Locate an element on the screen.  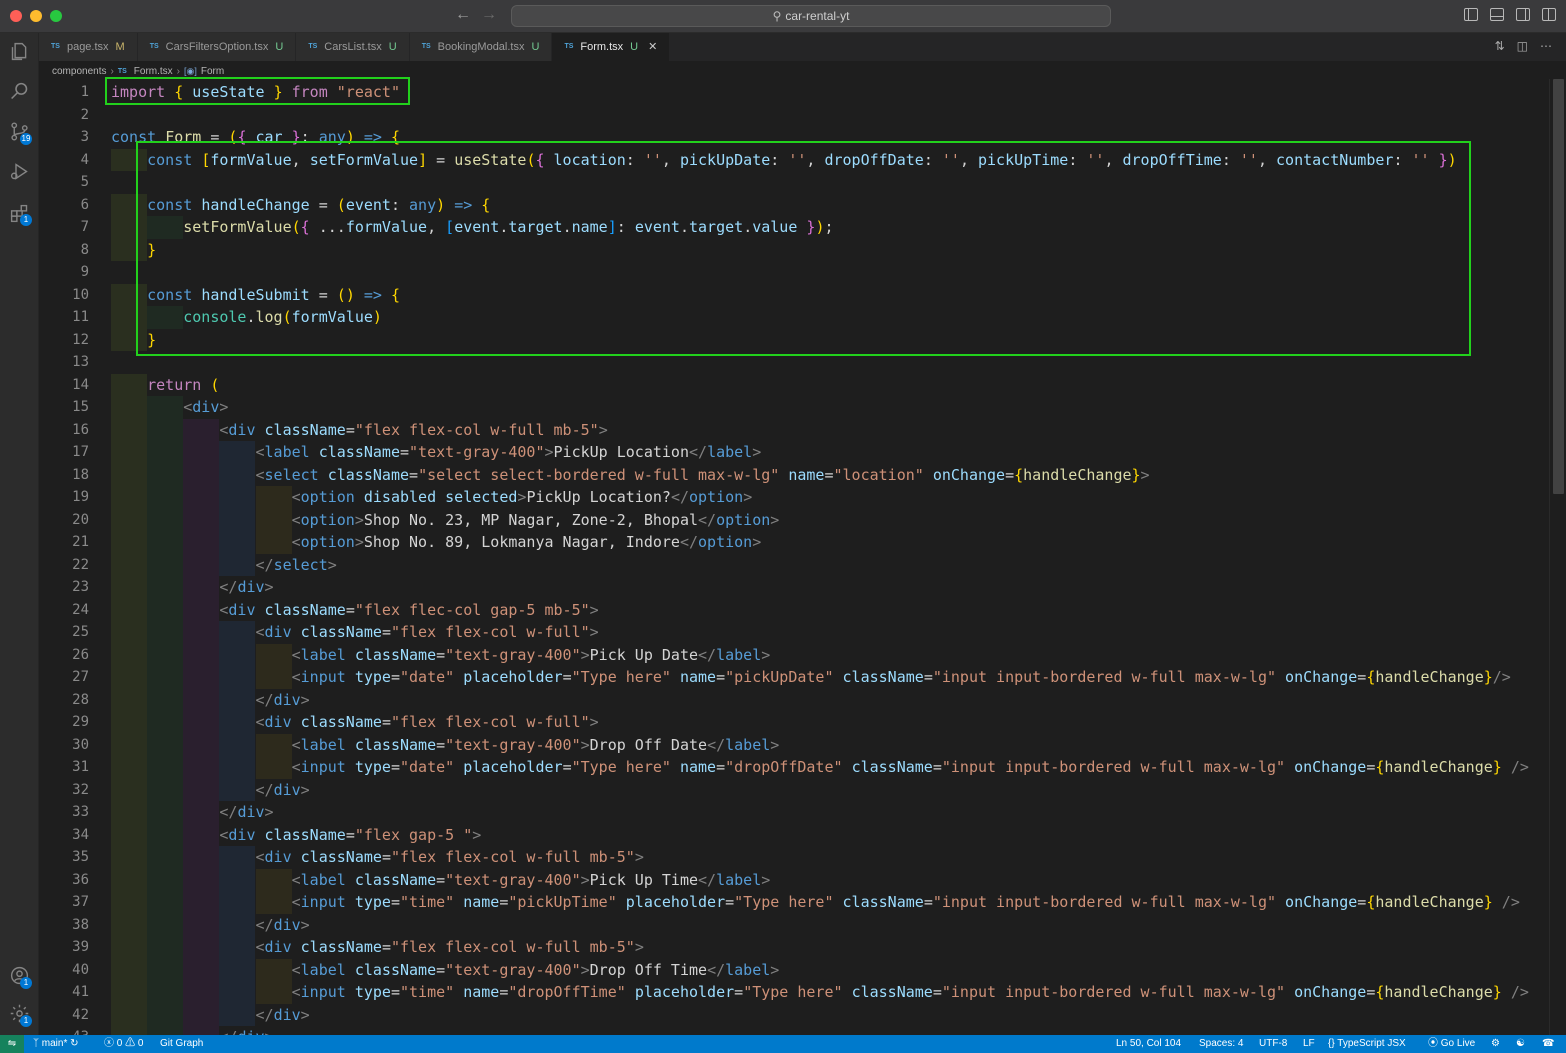
git-graph-button: Git Graph is located at coordinates (181, 1044).